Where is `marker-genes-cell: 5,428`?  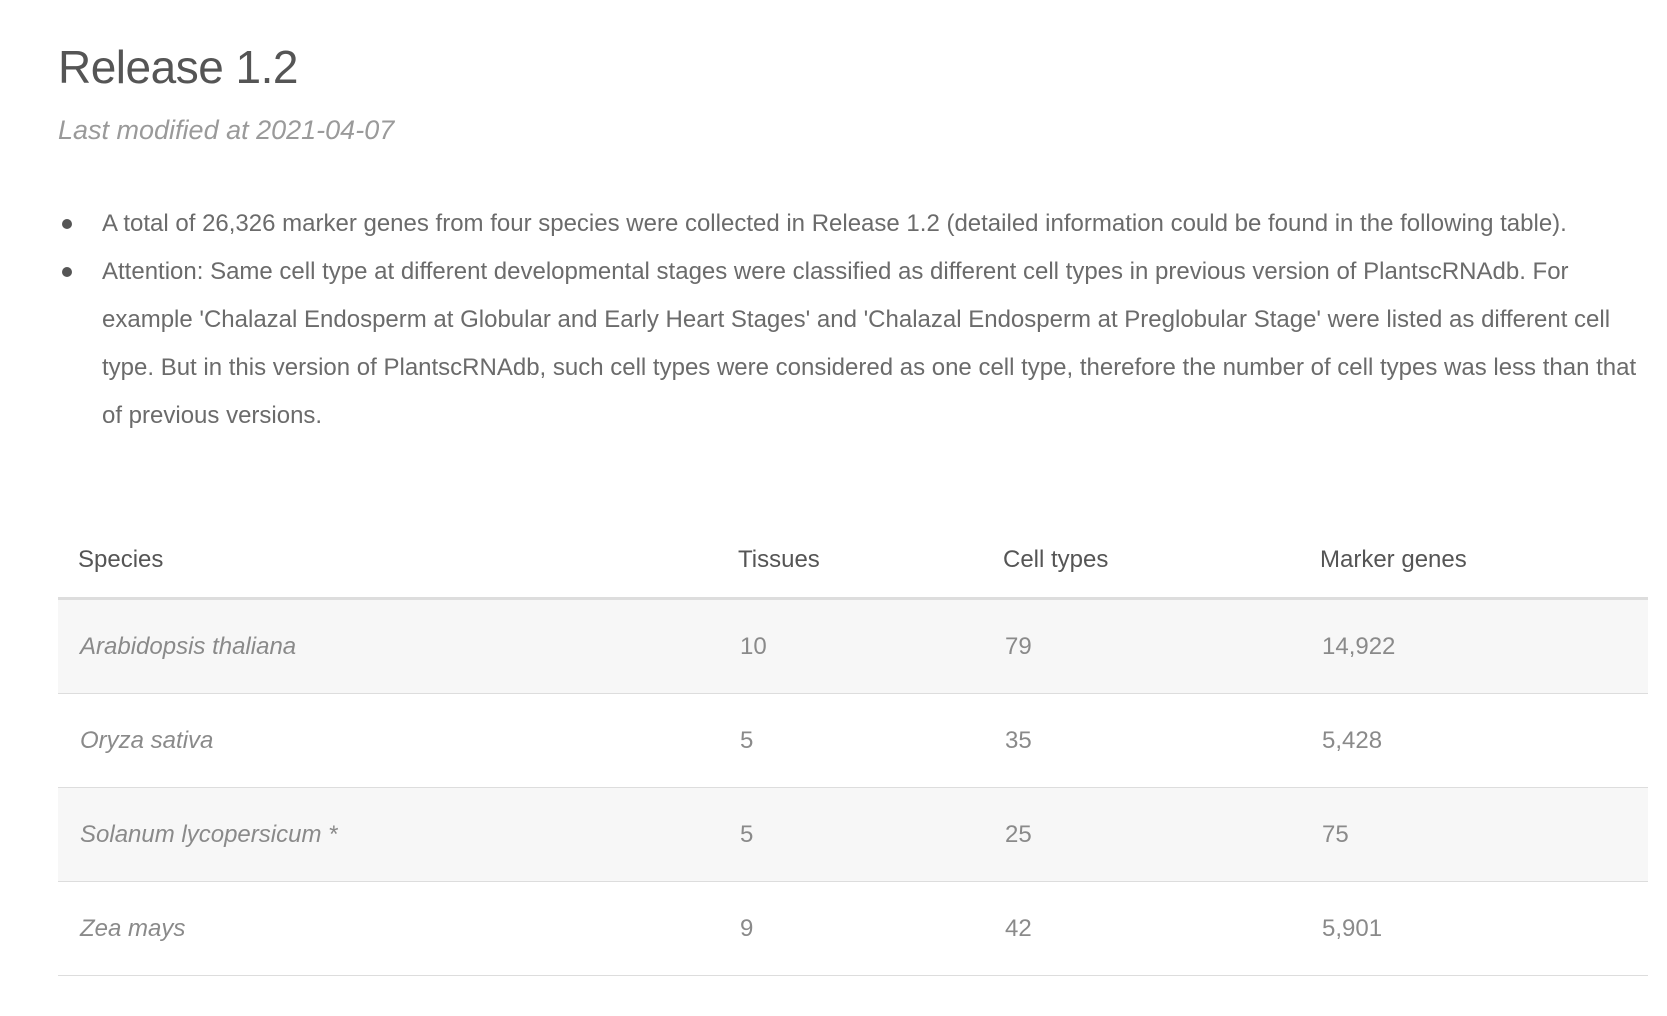
marker-genes-cell: 5,428 is located at coordinates (1474, 740).